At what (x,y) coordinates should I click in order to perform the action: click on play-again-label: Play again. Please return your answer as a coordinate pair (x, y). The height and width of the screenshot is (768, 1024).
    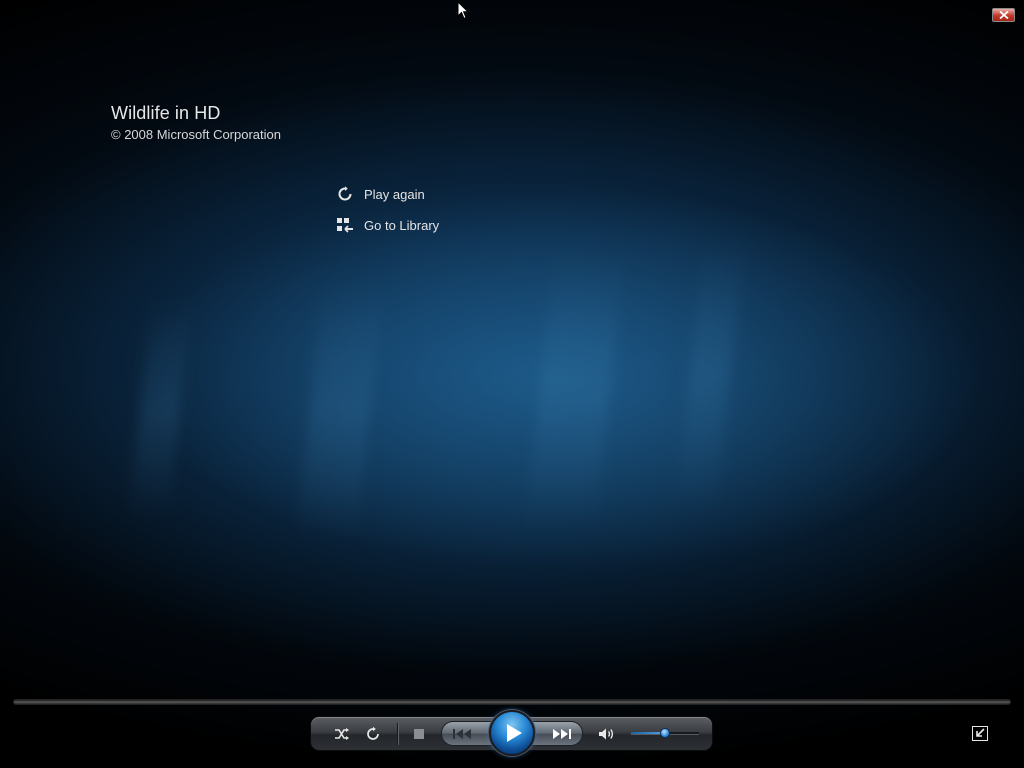
    Looking at the image, I should click on (394, 194).